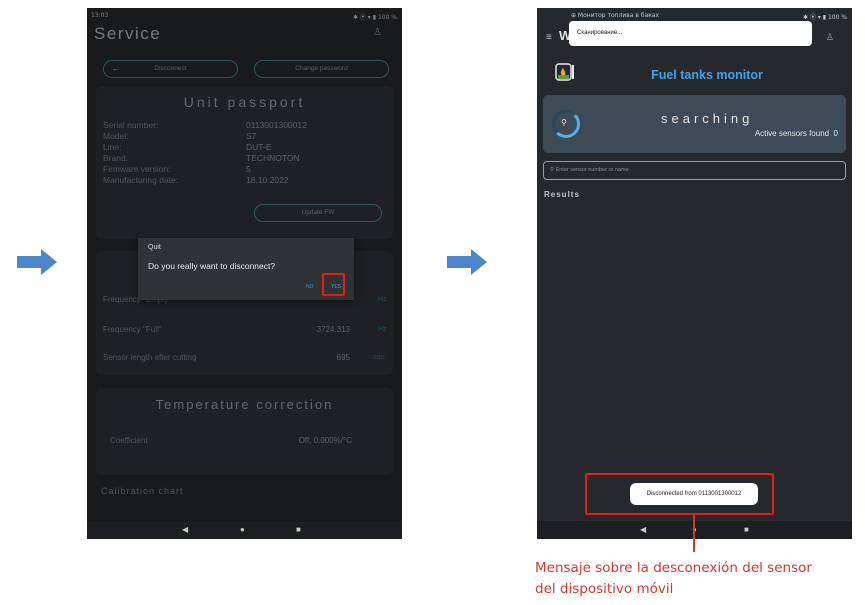 This screenshot has width=865, height=605. Describe the element at coordinates (694, 533) in the screenshot. I see `callout-line` at that location.